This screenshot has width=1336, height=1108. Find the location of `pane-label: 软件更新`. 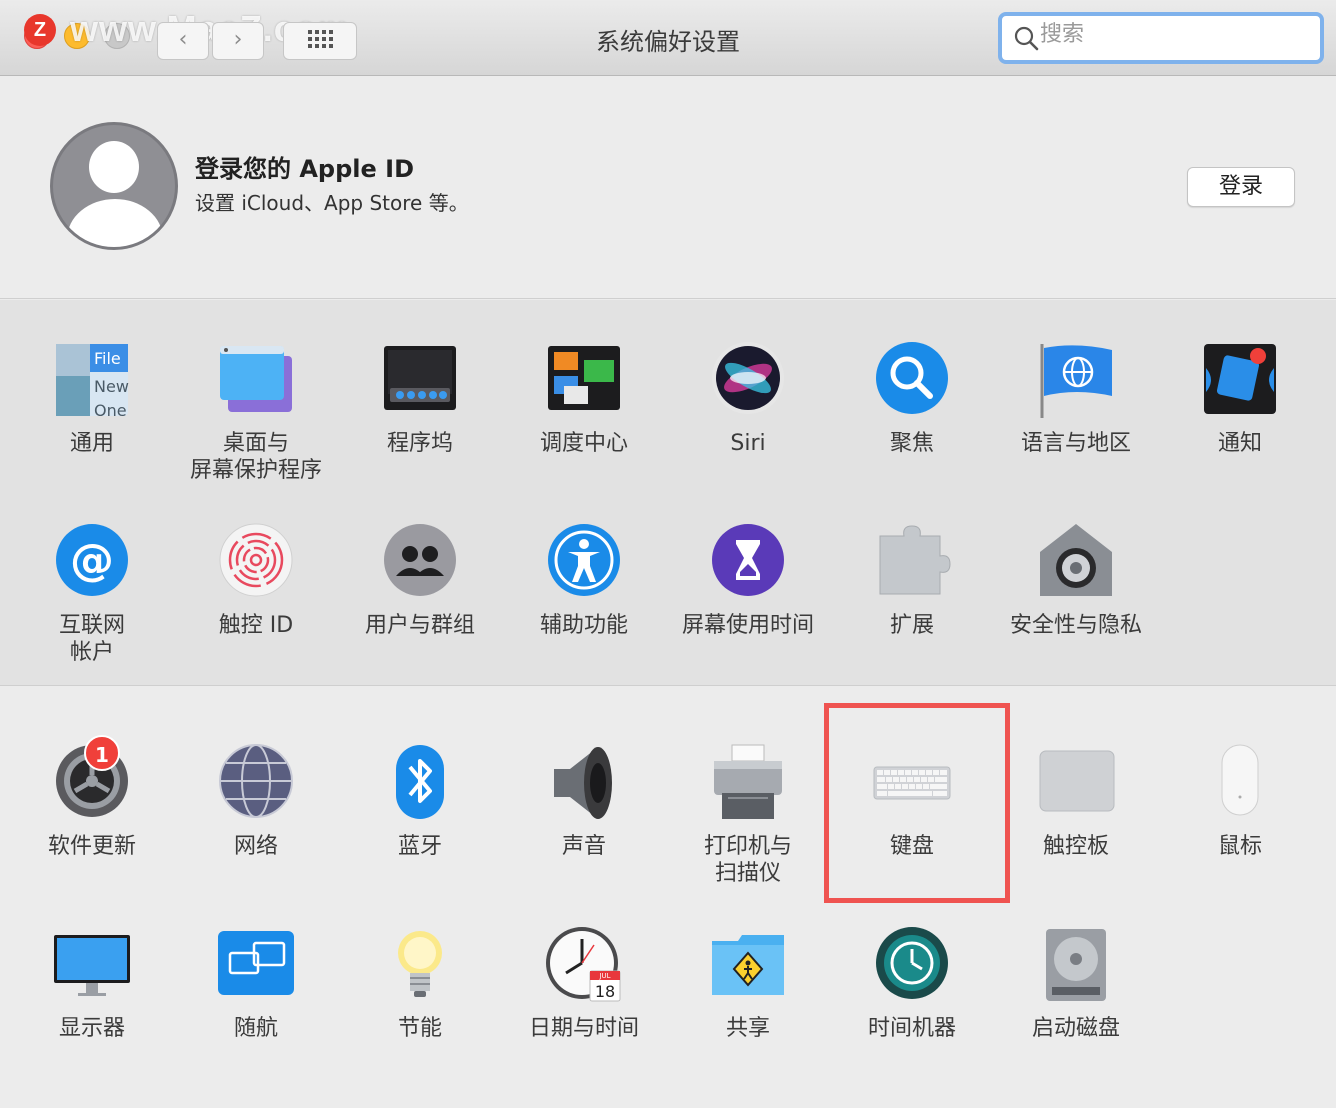

pane-label: 软件更新 is located at coordinates (91, 846).